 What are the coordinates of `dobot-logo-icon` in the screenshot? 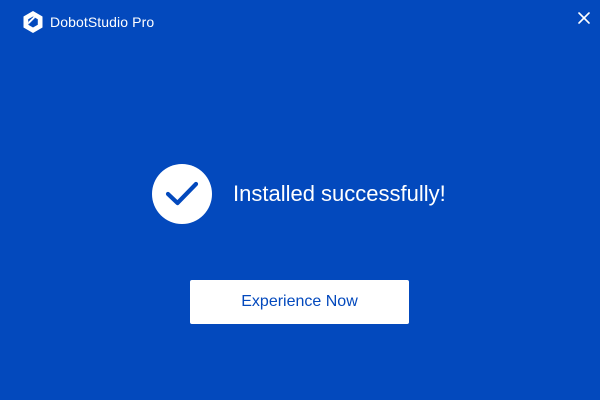 It's located at (33, 22).